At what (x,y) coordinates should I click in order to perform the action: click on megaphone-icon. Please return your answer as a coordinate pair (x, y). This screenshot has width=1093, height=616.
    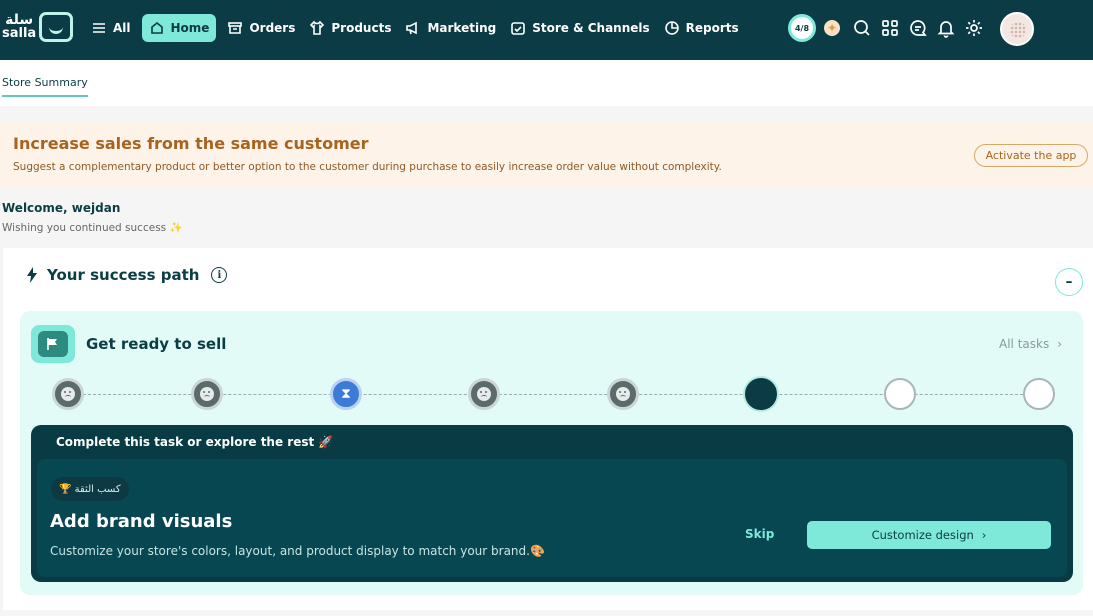
    Looking at the image, I should click on (412, 28).